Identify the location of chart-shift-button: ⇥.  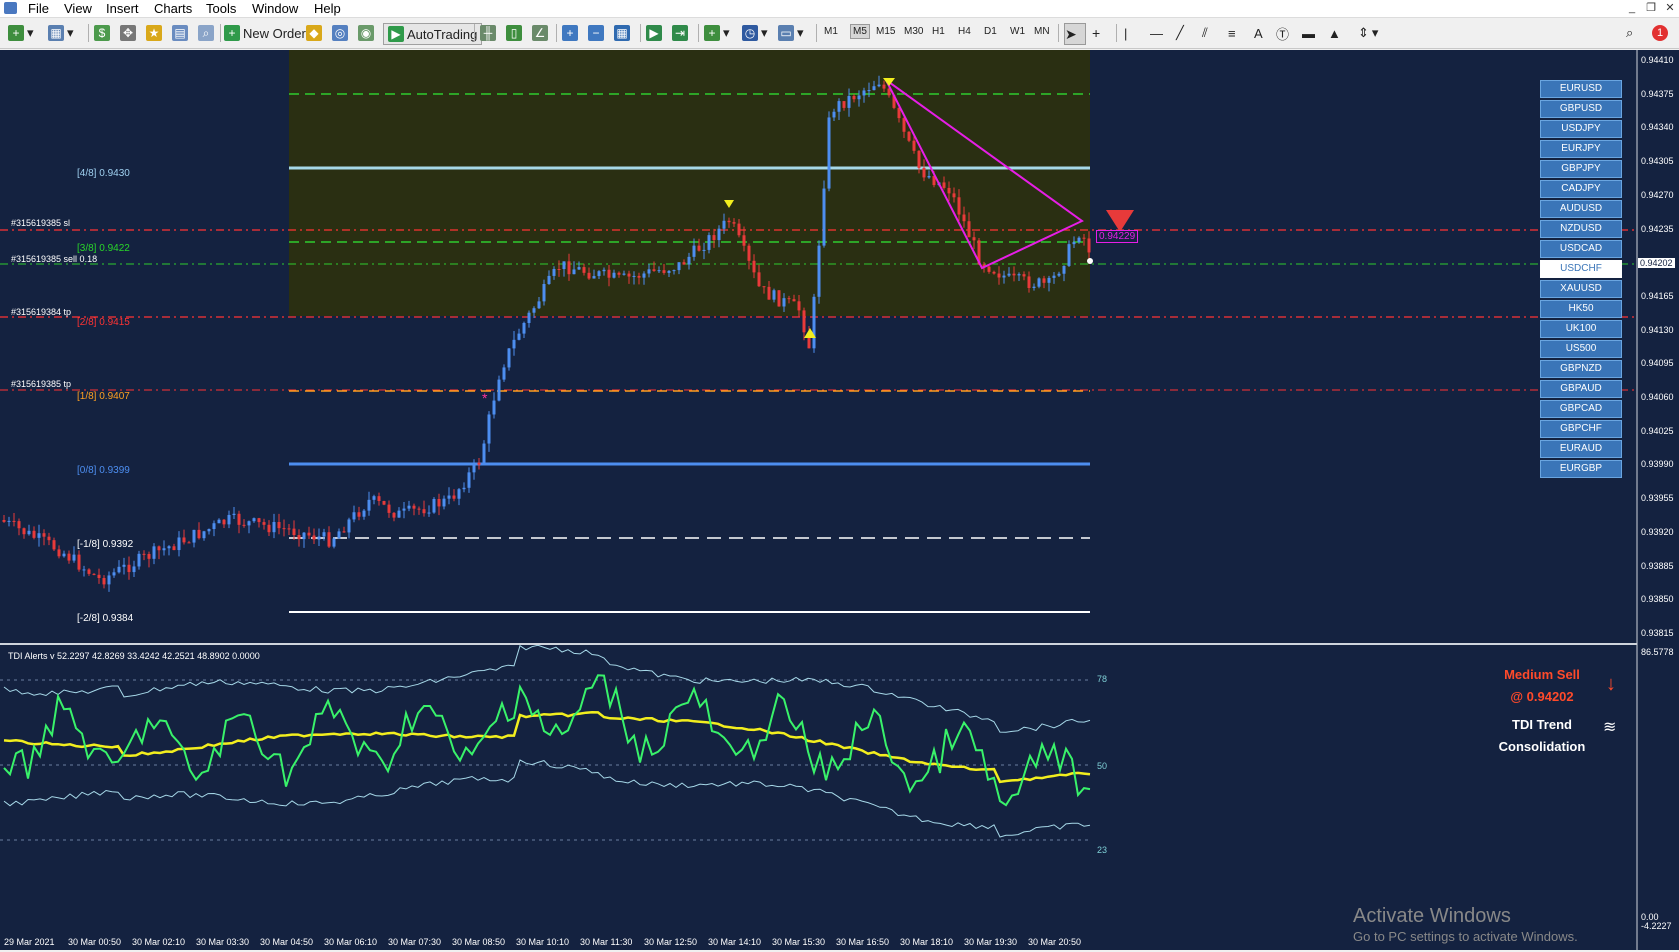
(682, 33).